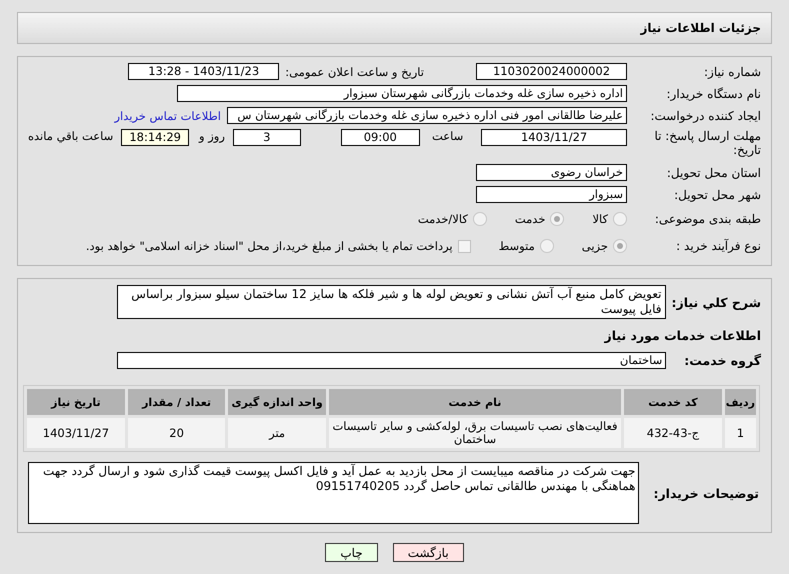 This screenshot has width=789, height=574. Describe the element at coordinates (595, 246) in the screenshot. I see `option-label: جزیی` at that location.